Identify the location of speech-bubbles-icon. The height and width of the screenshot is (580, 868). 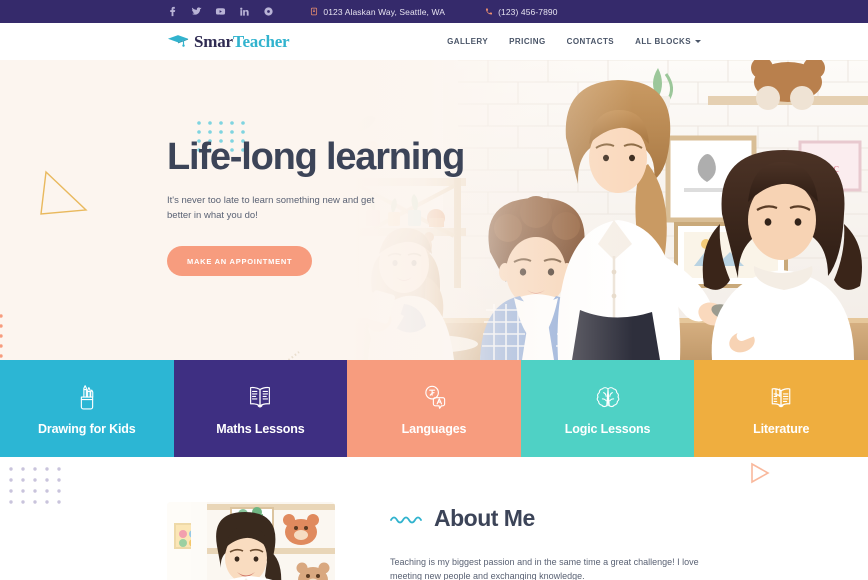
(435, 397).